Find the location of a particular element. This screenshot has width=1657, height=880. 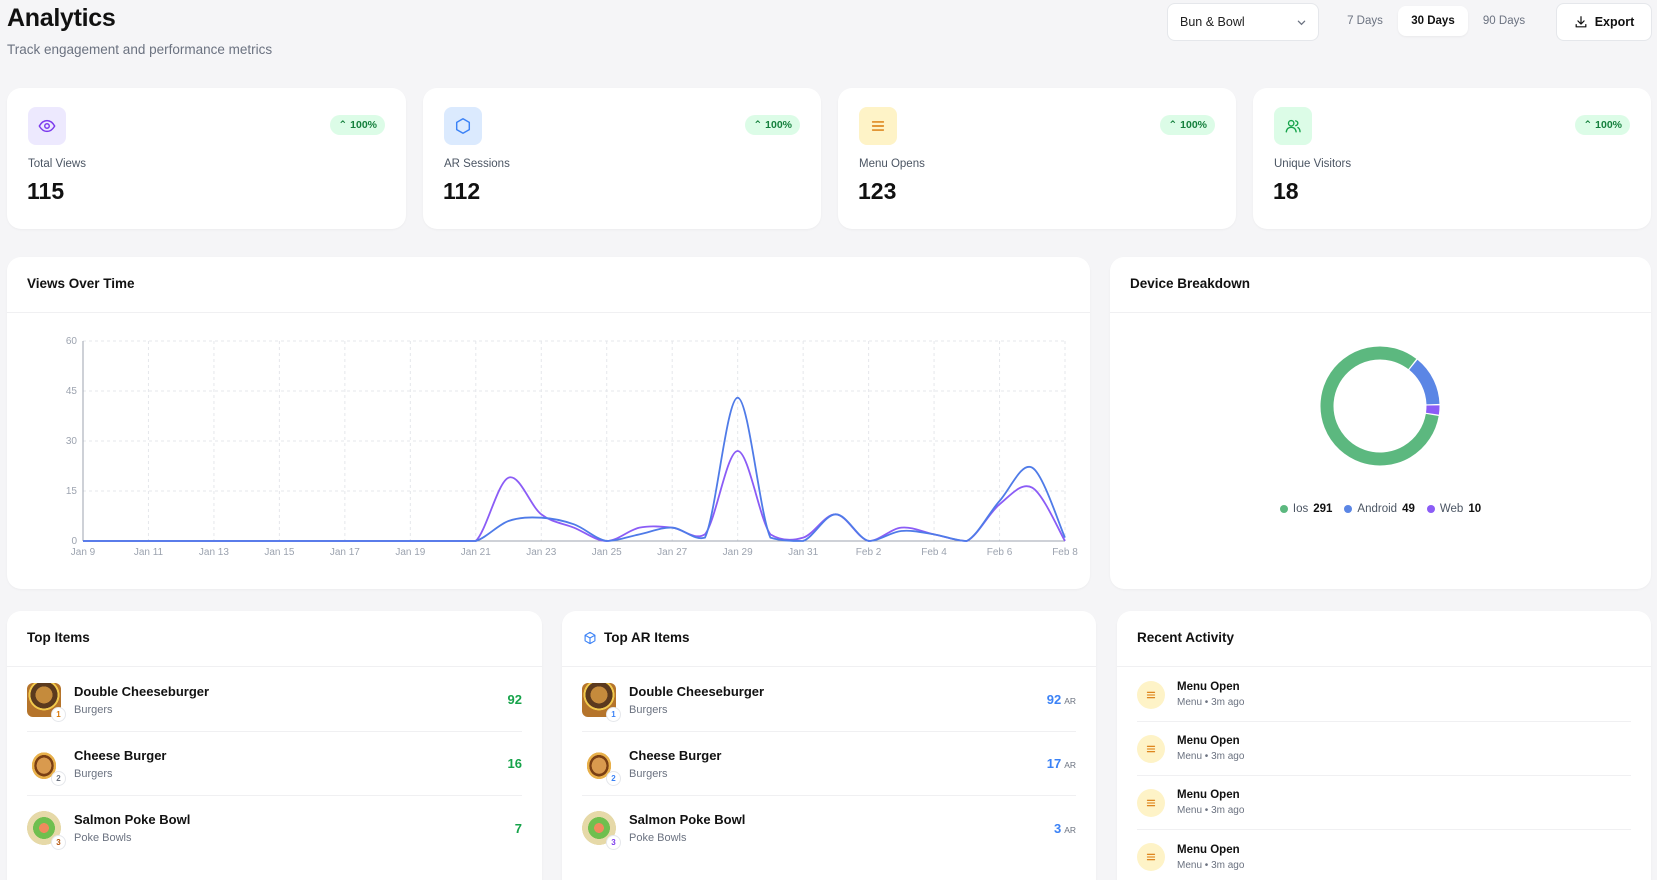

x-tick-label: Jan 29 is located at coordinates (738, 552).